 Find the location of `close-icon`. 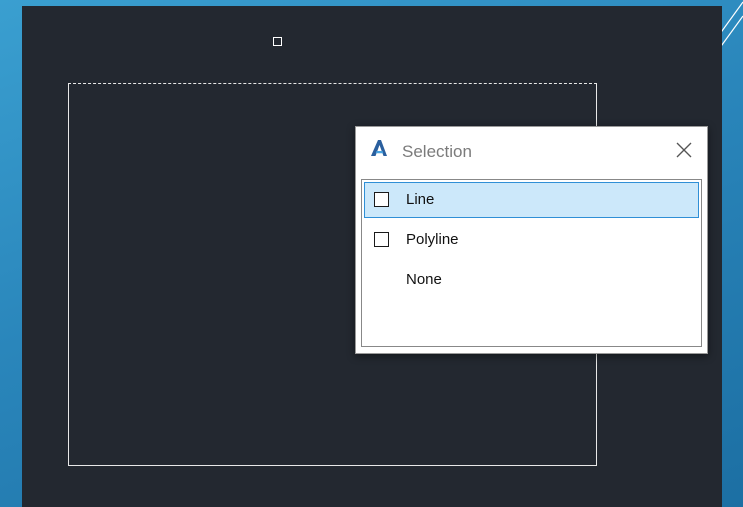

close-icon is located at coordinates (684, 150).